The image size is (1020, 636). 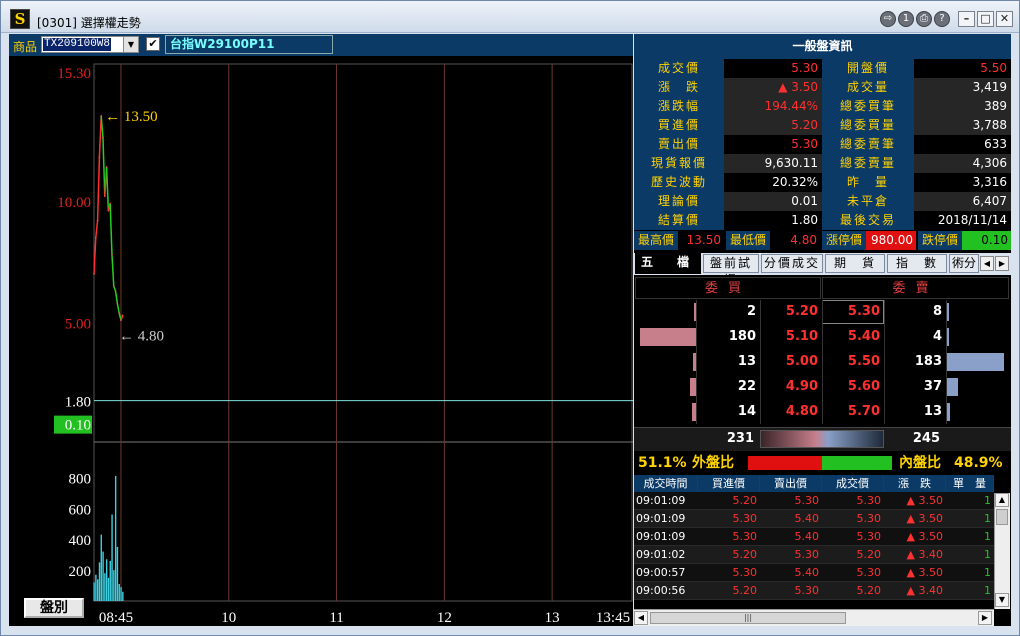 What do you see at coordinates (915, 483) in the screenshot?
I see `tick-column-header: 漲 跌` at bounding box center [915, 483].